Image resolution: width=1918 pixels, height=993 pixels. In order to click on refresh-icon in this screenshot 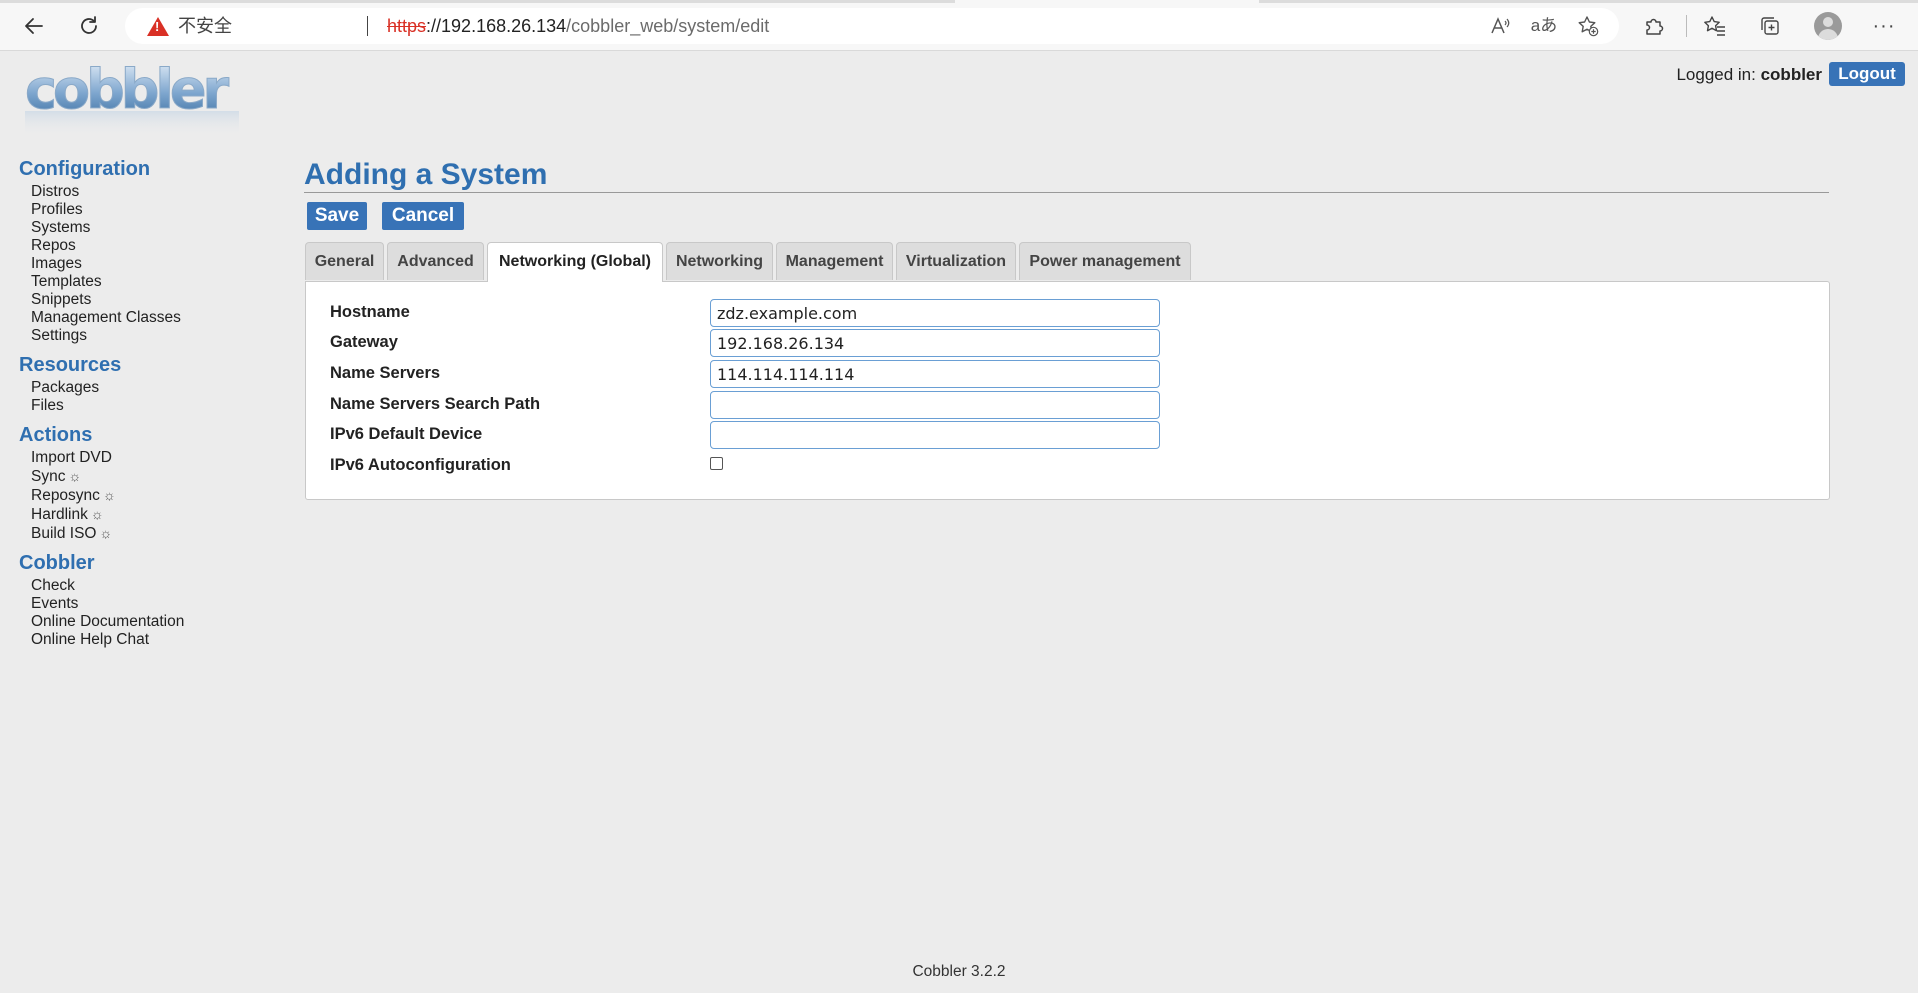, I will do `click(89, 25)`.